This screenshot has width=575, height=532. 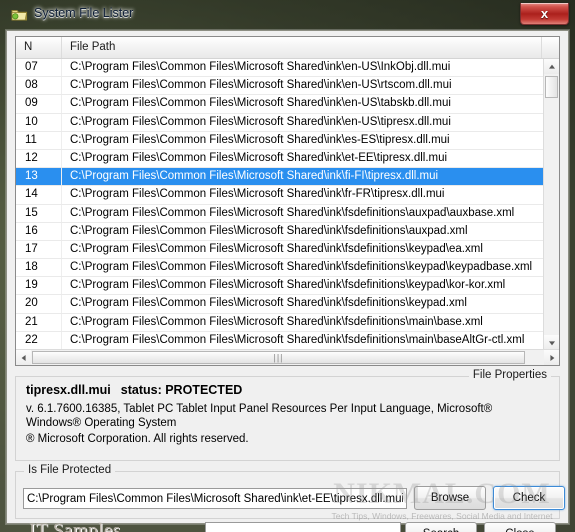 I want to click on row-index-cell: 14, so click(x=39, y=195).